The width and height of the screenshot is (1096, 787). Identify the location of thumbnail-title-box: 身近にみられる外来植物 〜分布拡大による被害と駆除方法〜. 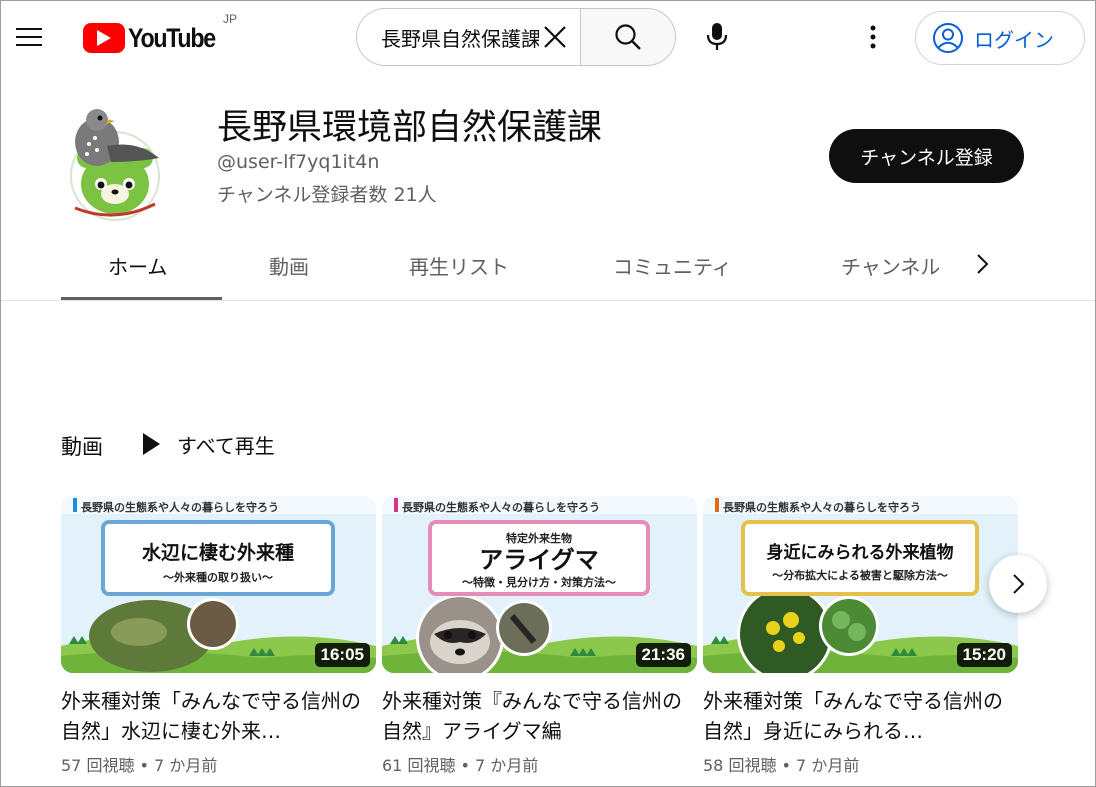
(860, 558).